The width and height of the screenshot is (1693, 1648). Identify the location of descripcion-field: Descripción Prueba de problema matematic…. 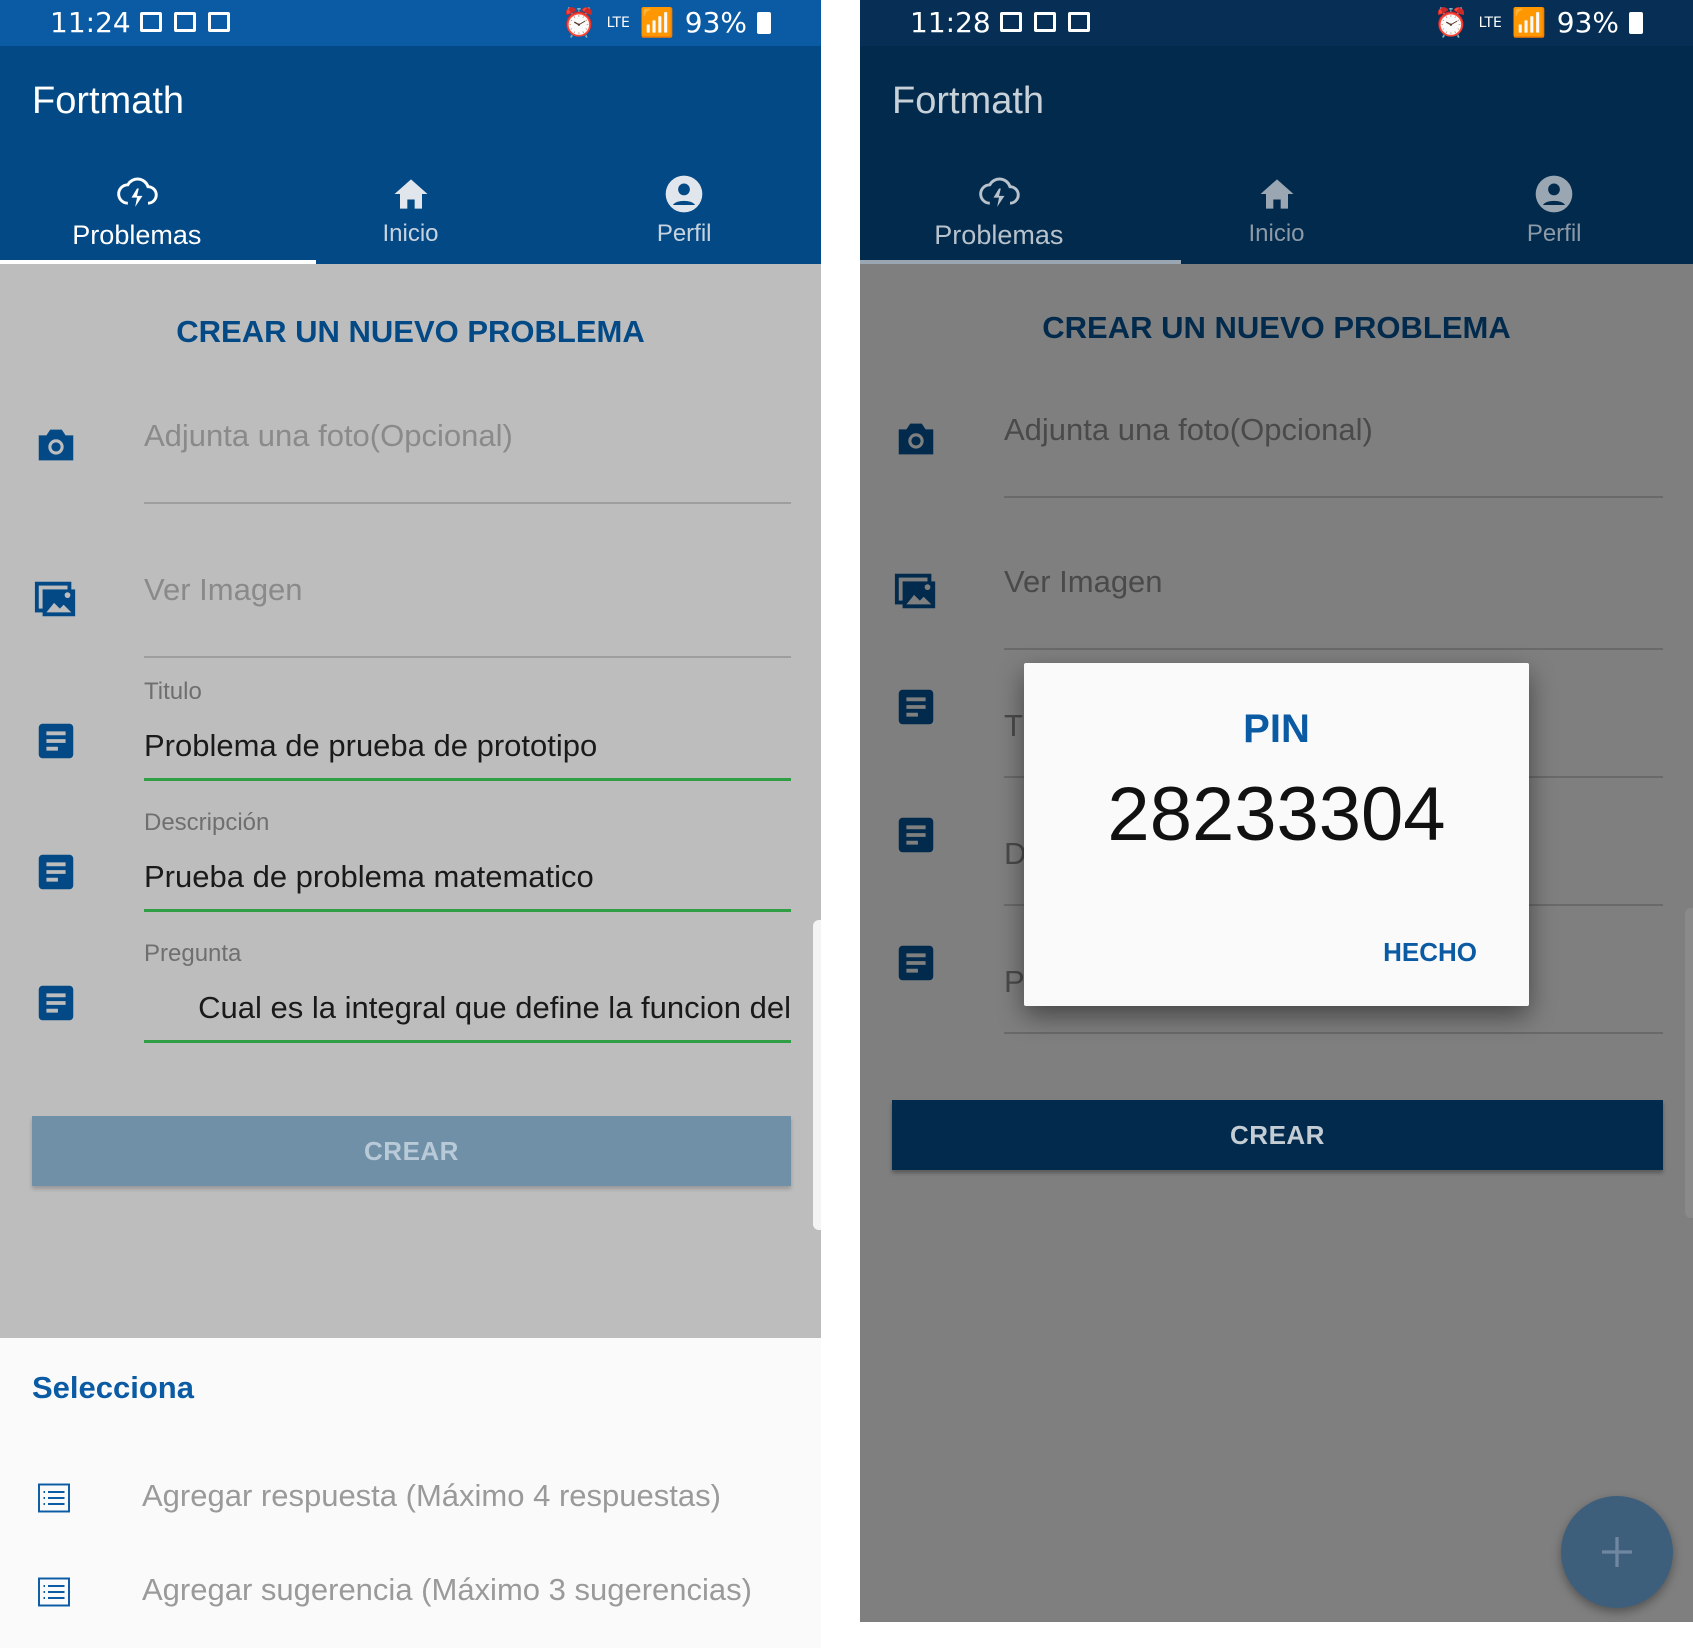
(467, 869).